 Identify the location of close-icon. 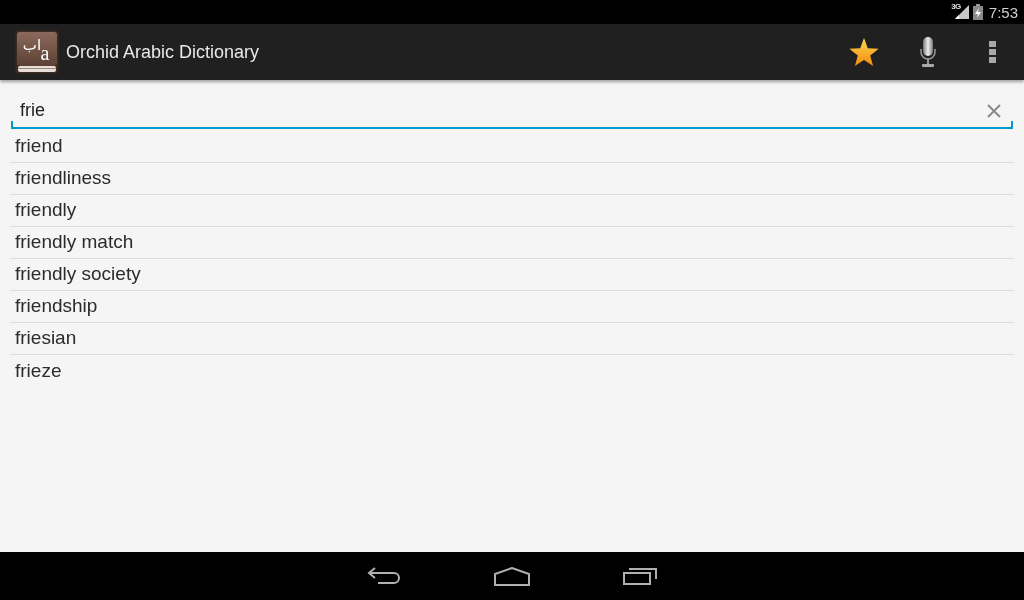
(994, 111).